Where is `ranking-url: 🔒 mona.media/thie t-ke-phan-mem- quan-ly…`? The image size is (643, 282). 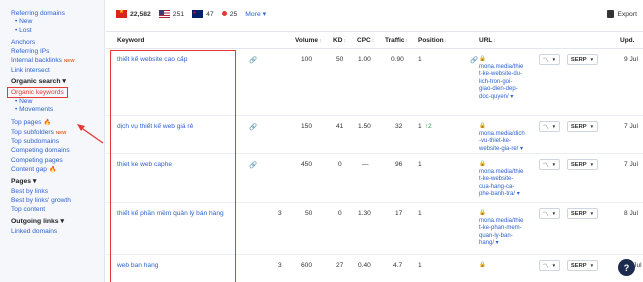 ranking-url: 🔒 mona.media/thie t-ke-phan-mem- quan-ly… is located at coordinates (508, 229).